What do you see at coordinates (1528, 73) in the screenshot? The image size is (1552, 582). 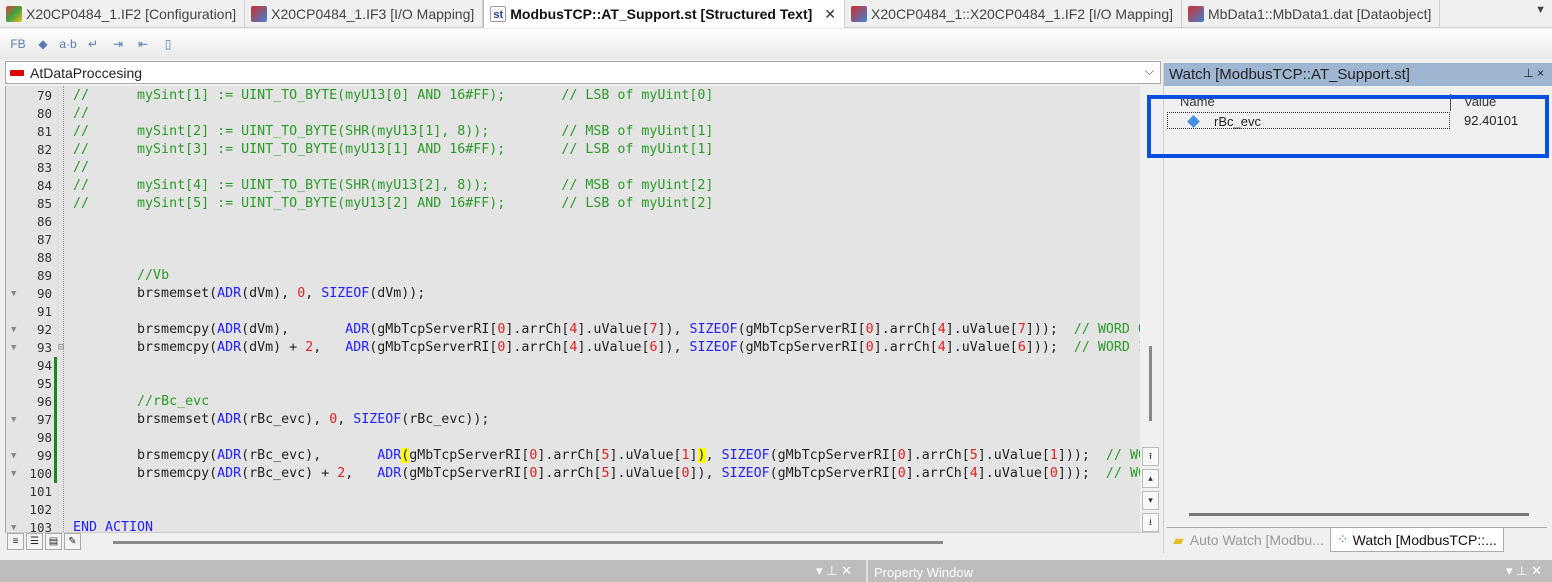 I see `pin-icon: ⊥` at bounding box center [1528, 73].